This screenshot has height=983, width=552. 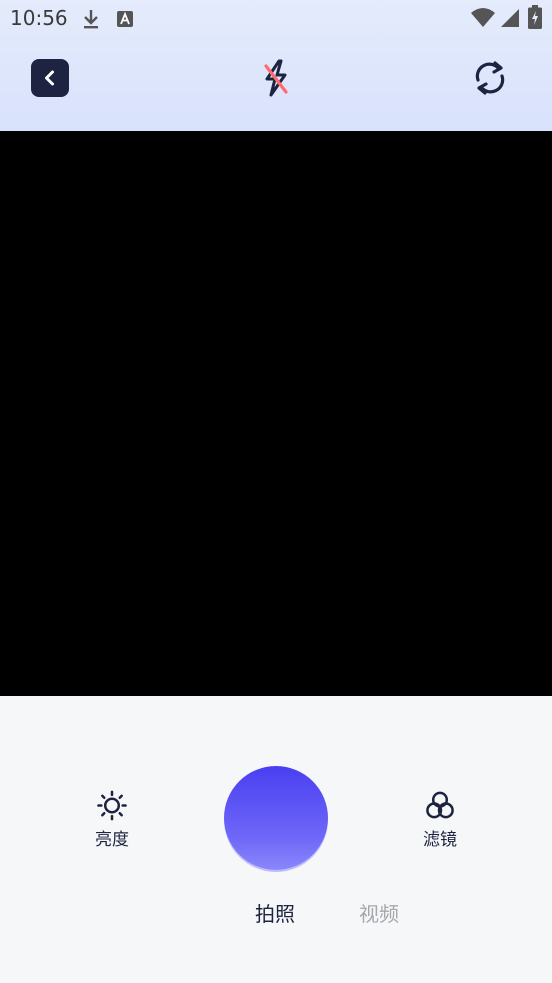 What do you see at coordinates (535, 19) in the screenshot?
I see `battery-charging-icon` at bounding box center [535, 19].